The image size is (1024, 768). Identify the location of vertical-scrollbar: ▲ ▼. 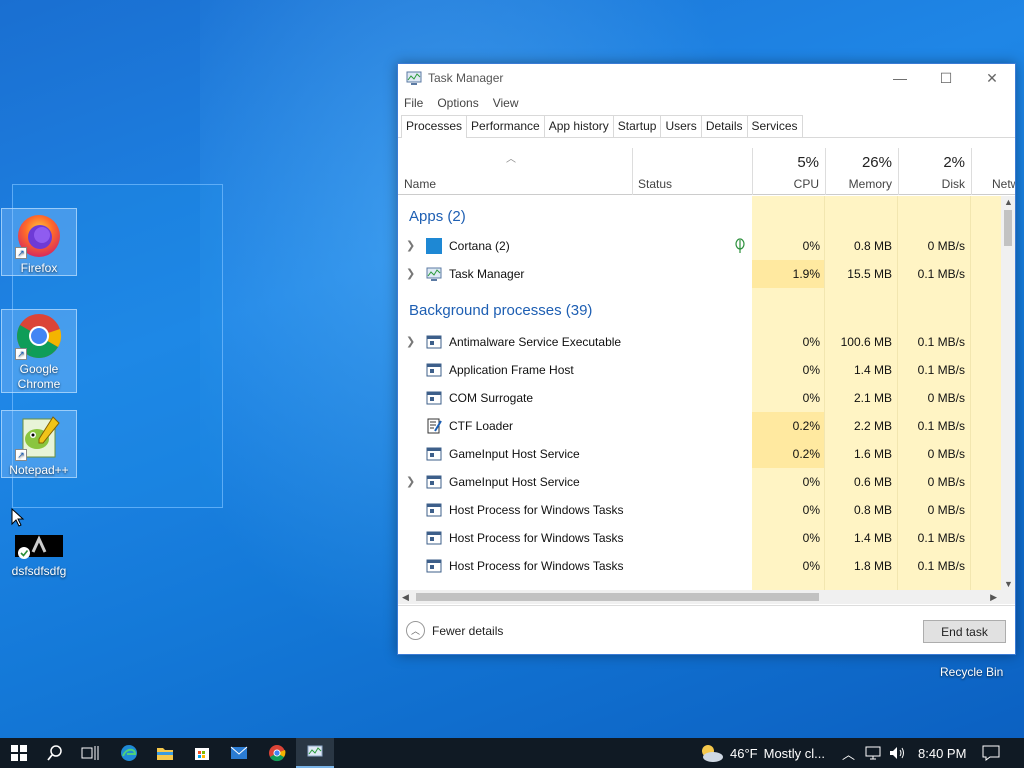
(1008, 393).